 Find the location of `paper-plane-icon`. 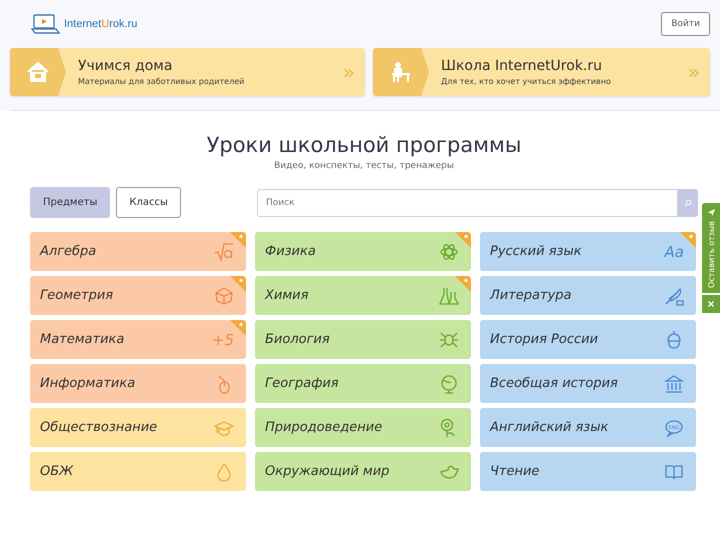

paper-plane-icon is located at coordinates (711, 212).